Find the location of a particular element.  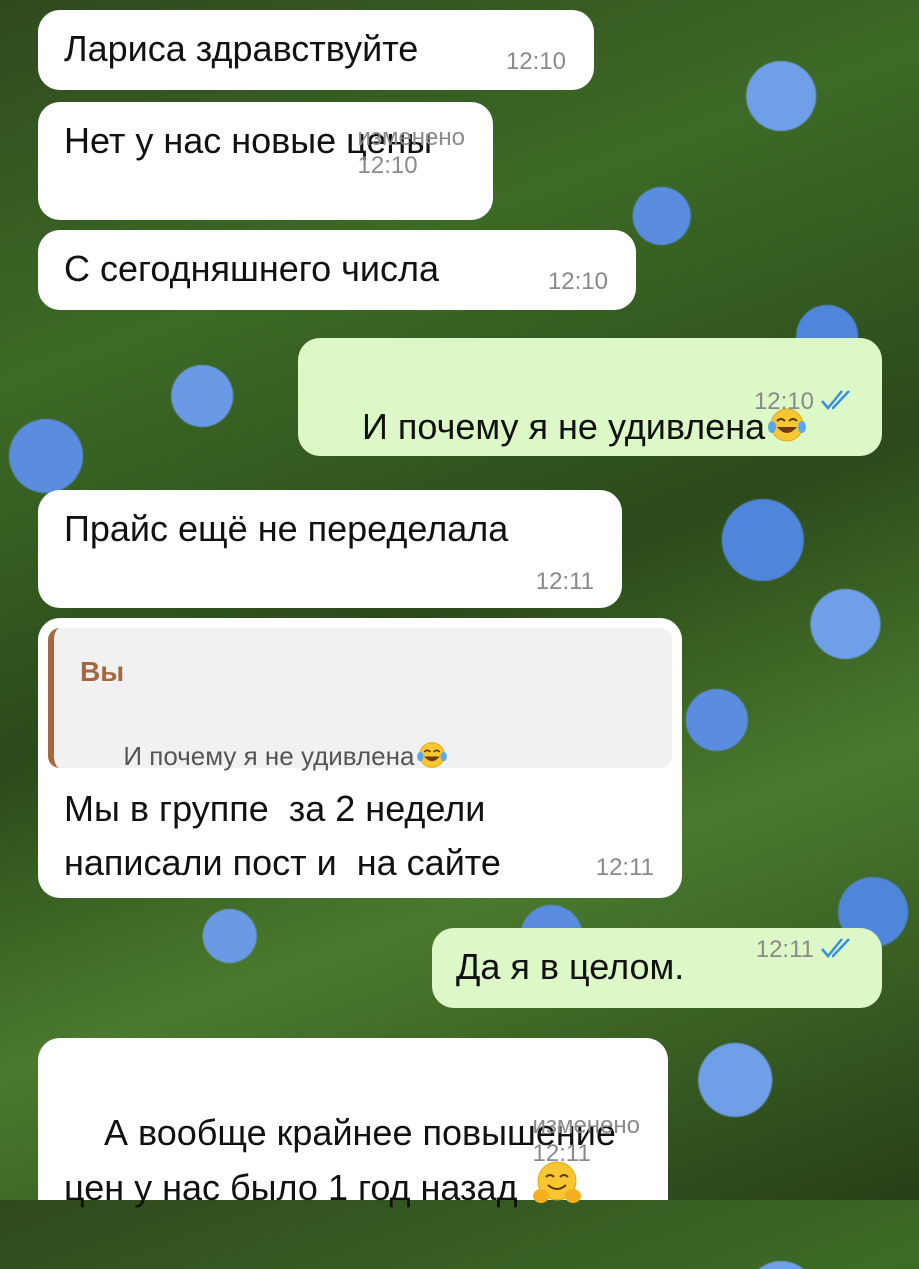

reply-quote: Вы И почему я не удивлена is located at coordinates (360, 699).